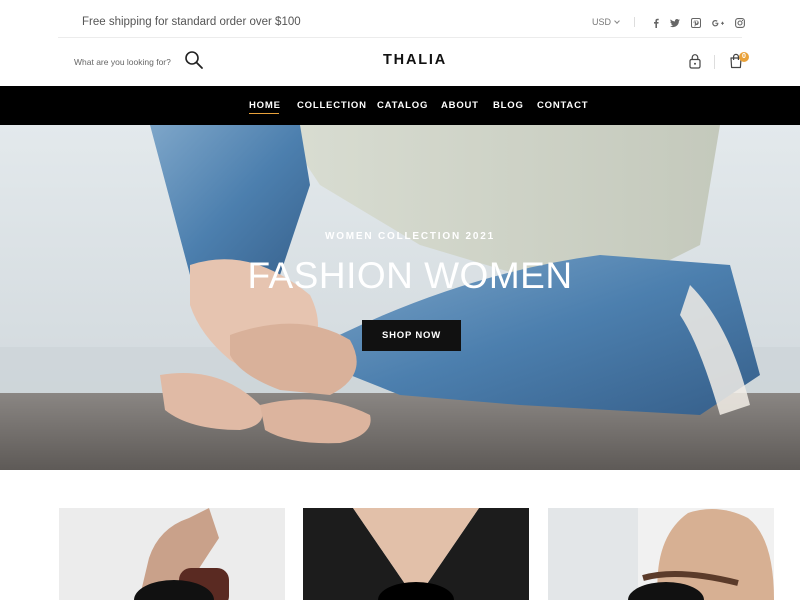 The width and height of the screenshot is (800, 600). Describe the element at coordinates (410, 236) in the screenshot. I see `hero-subtitle: WOMEN COLLECTION 2021` at that location.